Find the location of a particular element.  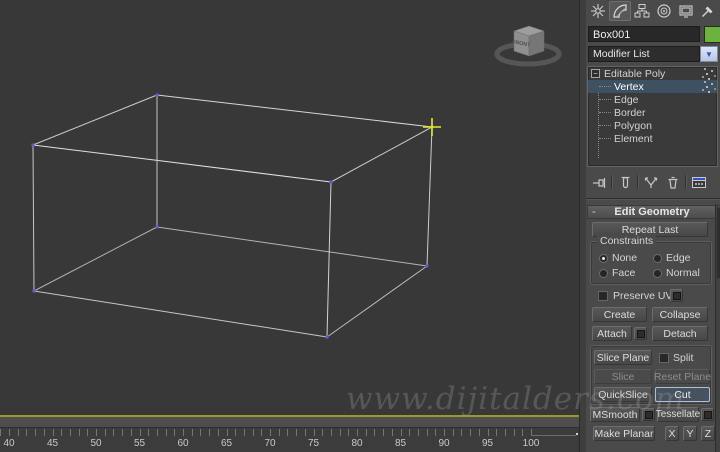

slice-plane-button: Slice Plane is located at coordinates (623, 357).